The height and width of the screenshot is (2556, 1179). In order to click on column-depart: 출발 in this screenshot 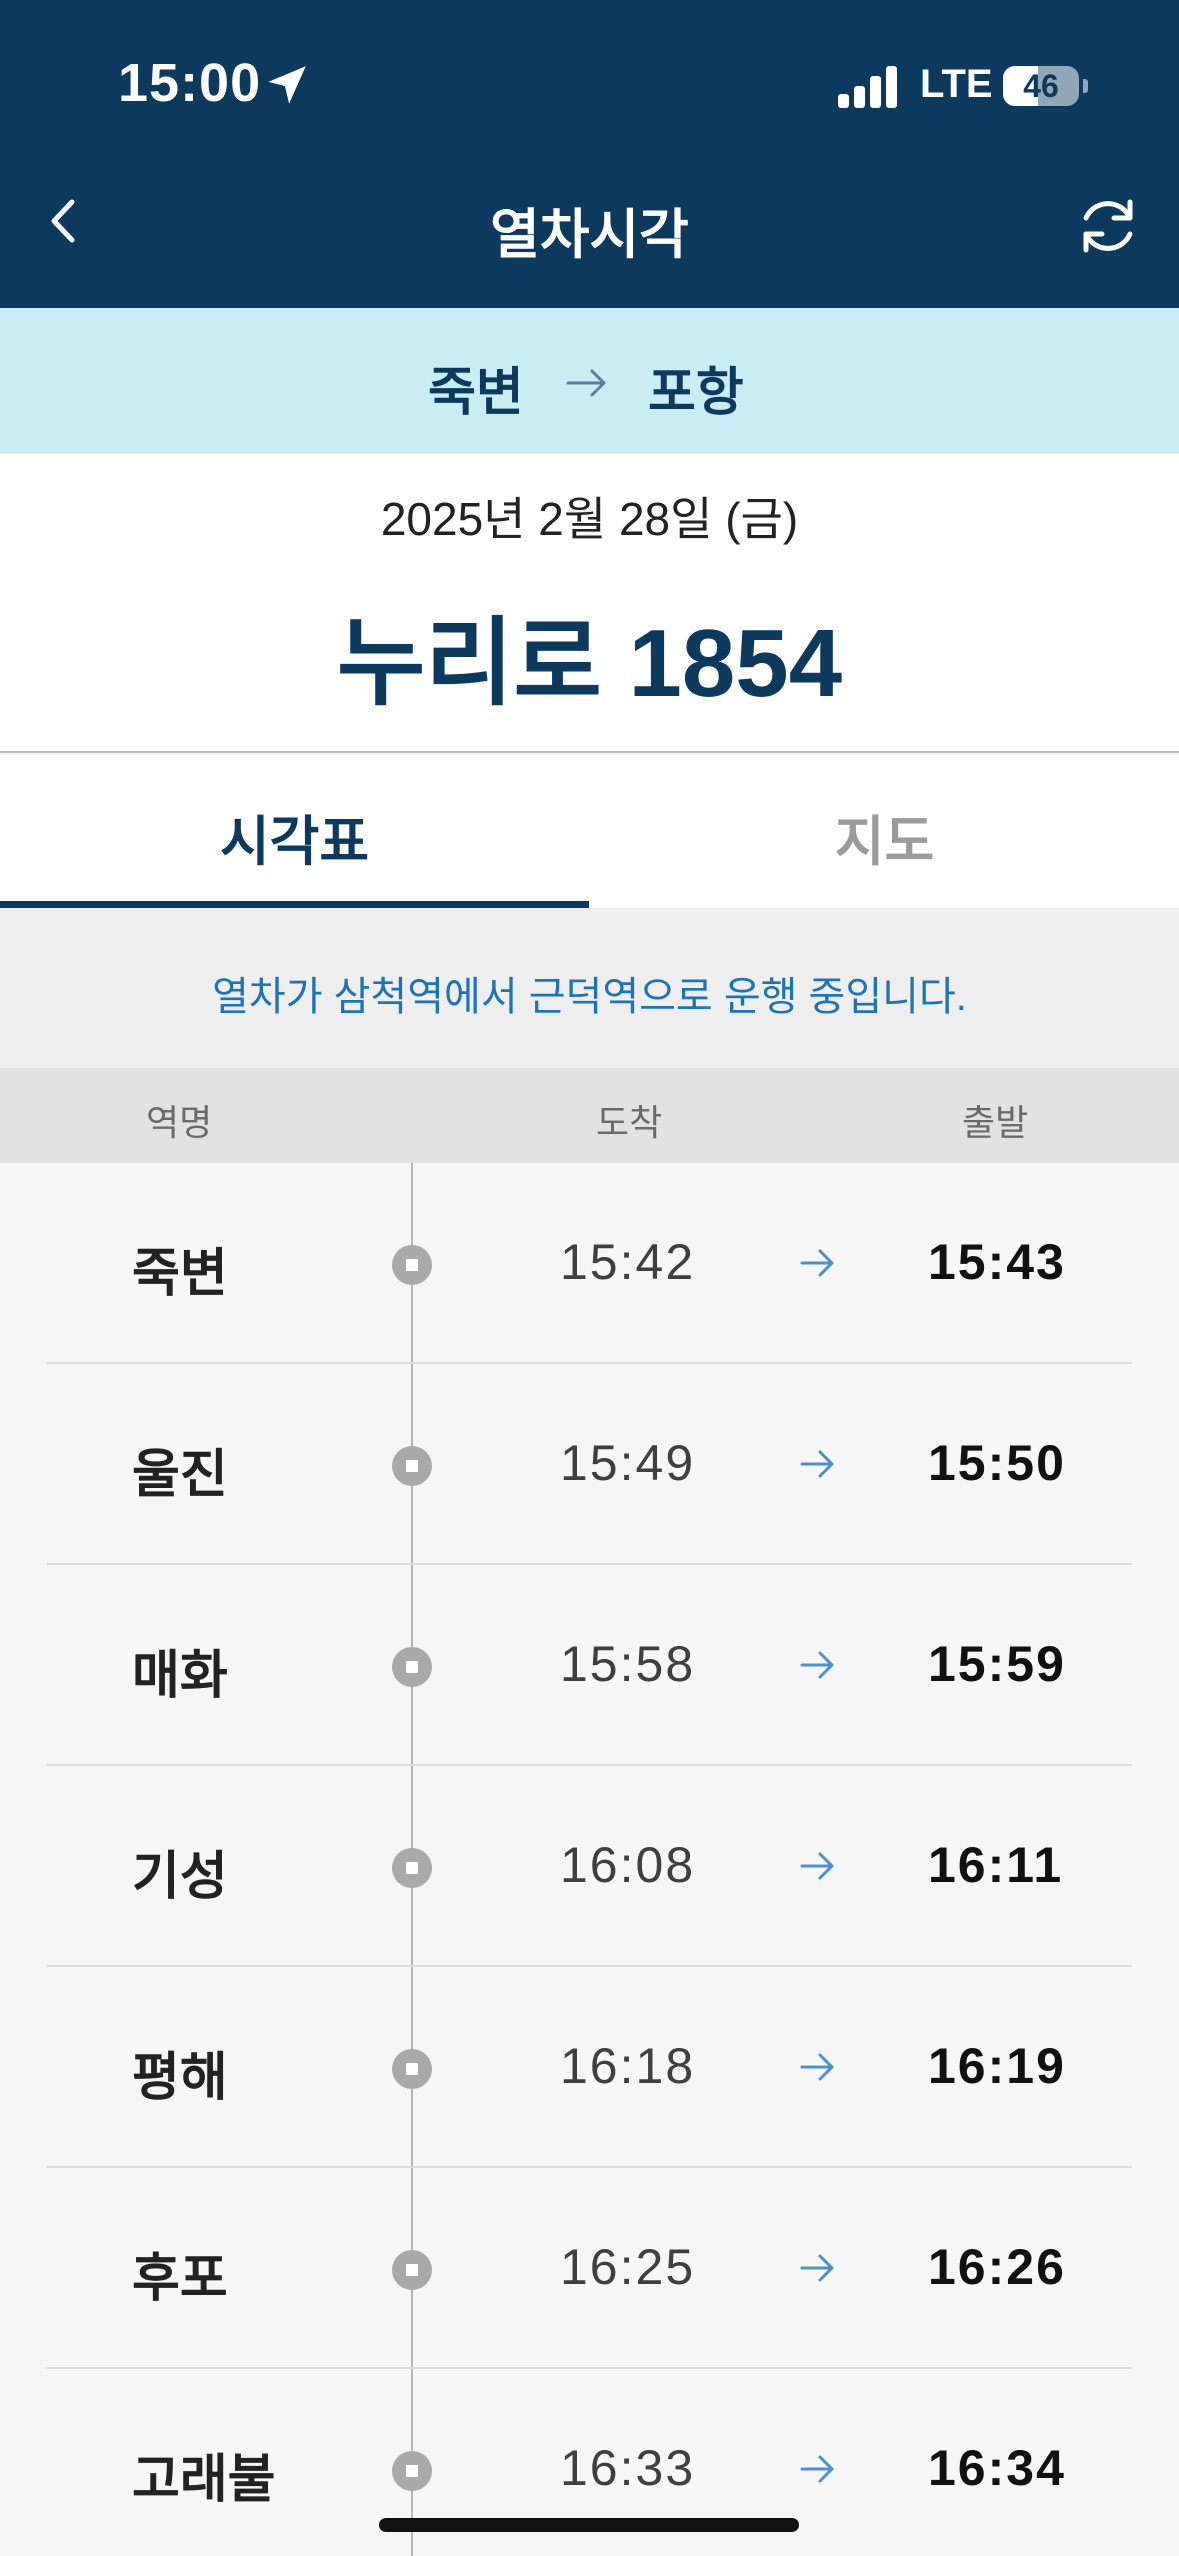, I will do `click(995, 1122)`.